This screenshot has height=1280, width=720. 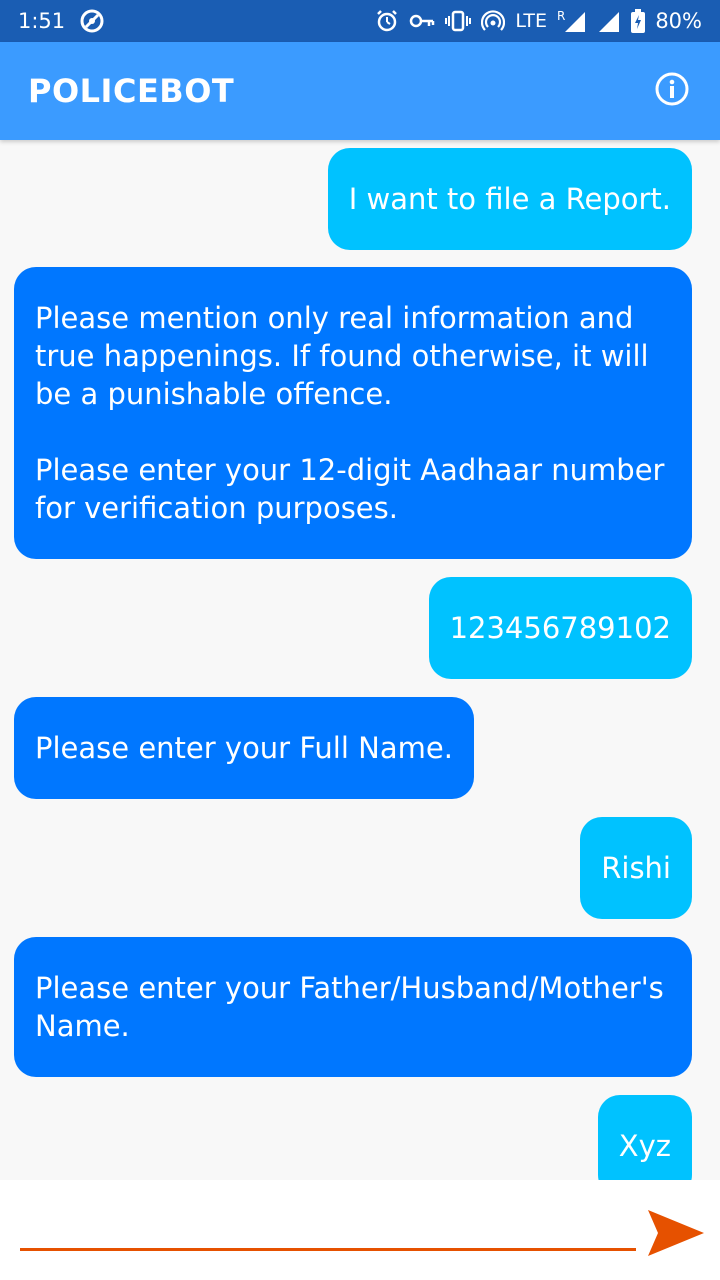 I want to click on send-button, so click(x=676, y=1233).